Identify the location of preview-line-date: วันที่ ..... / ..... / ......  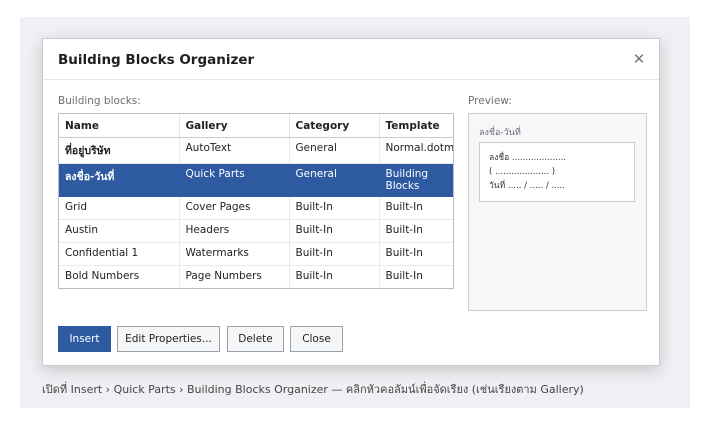
(527, 186).